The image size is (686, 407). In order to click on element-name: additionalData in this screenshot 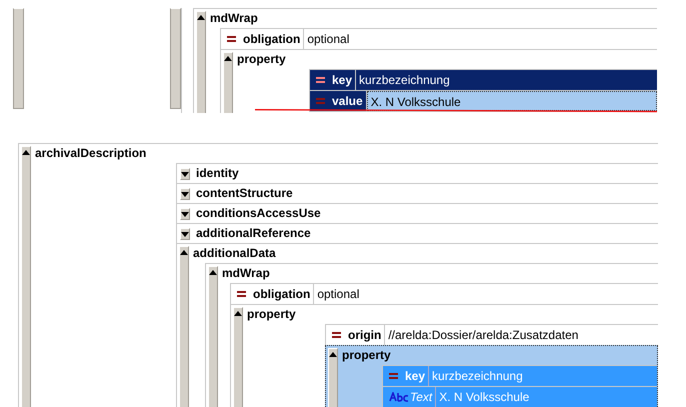, I will do `click(234, 253)`.